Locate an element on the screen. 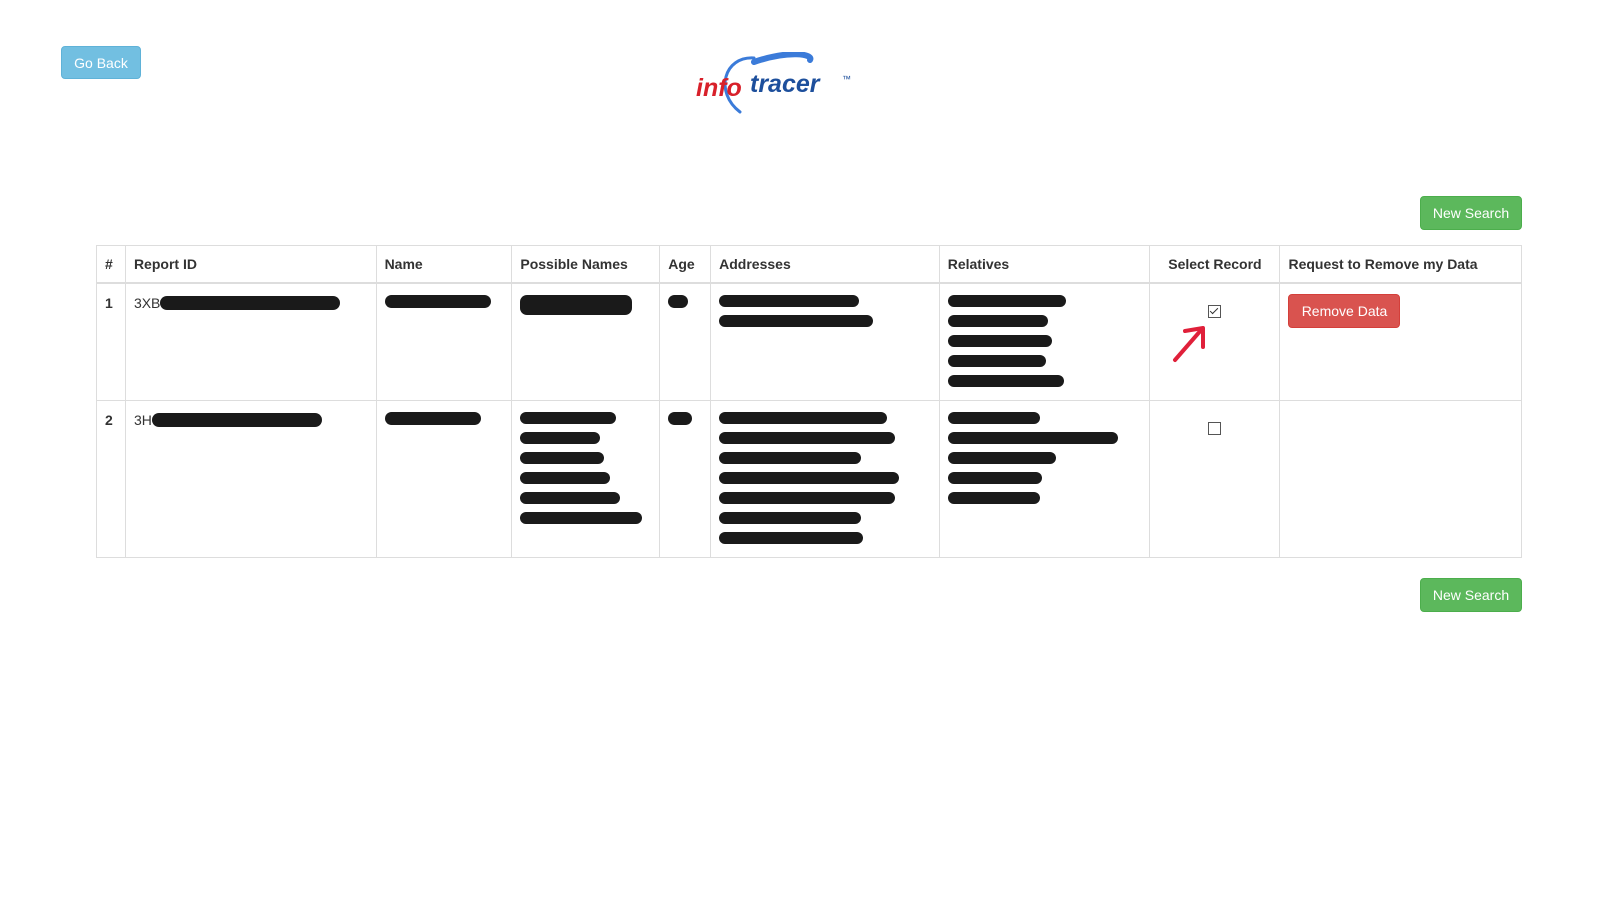 This screenshot has height=916, width=1623. new-search-button-top: New Search is located at coordinates (1471, 213).